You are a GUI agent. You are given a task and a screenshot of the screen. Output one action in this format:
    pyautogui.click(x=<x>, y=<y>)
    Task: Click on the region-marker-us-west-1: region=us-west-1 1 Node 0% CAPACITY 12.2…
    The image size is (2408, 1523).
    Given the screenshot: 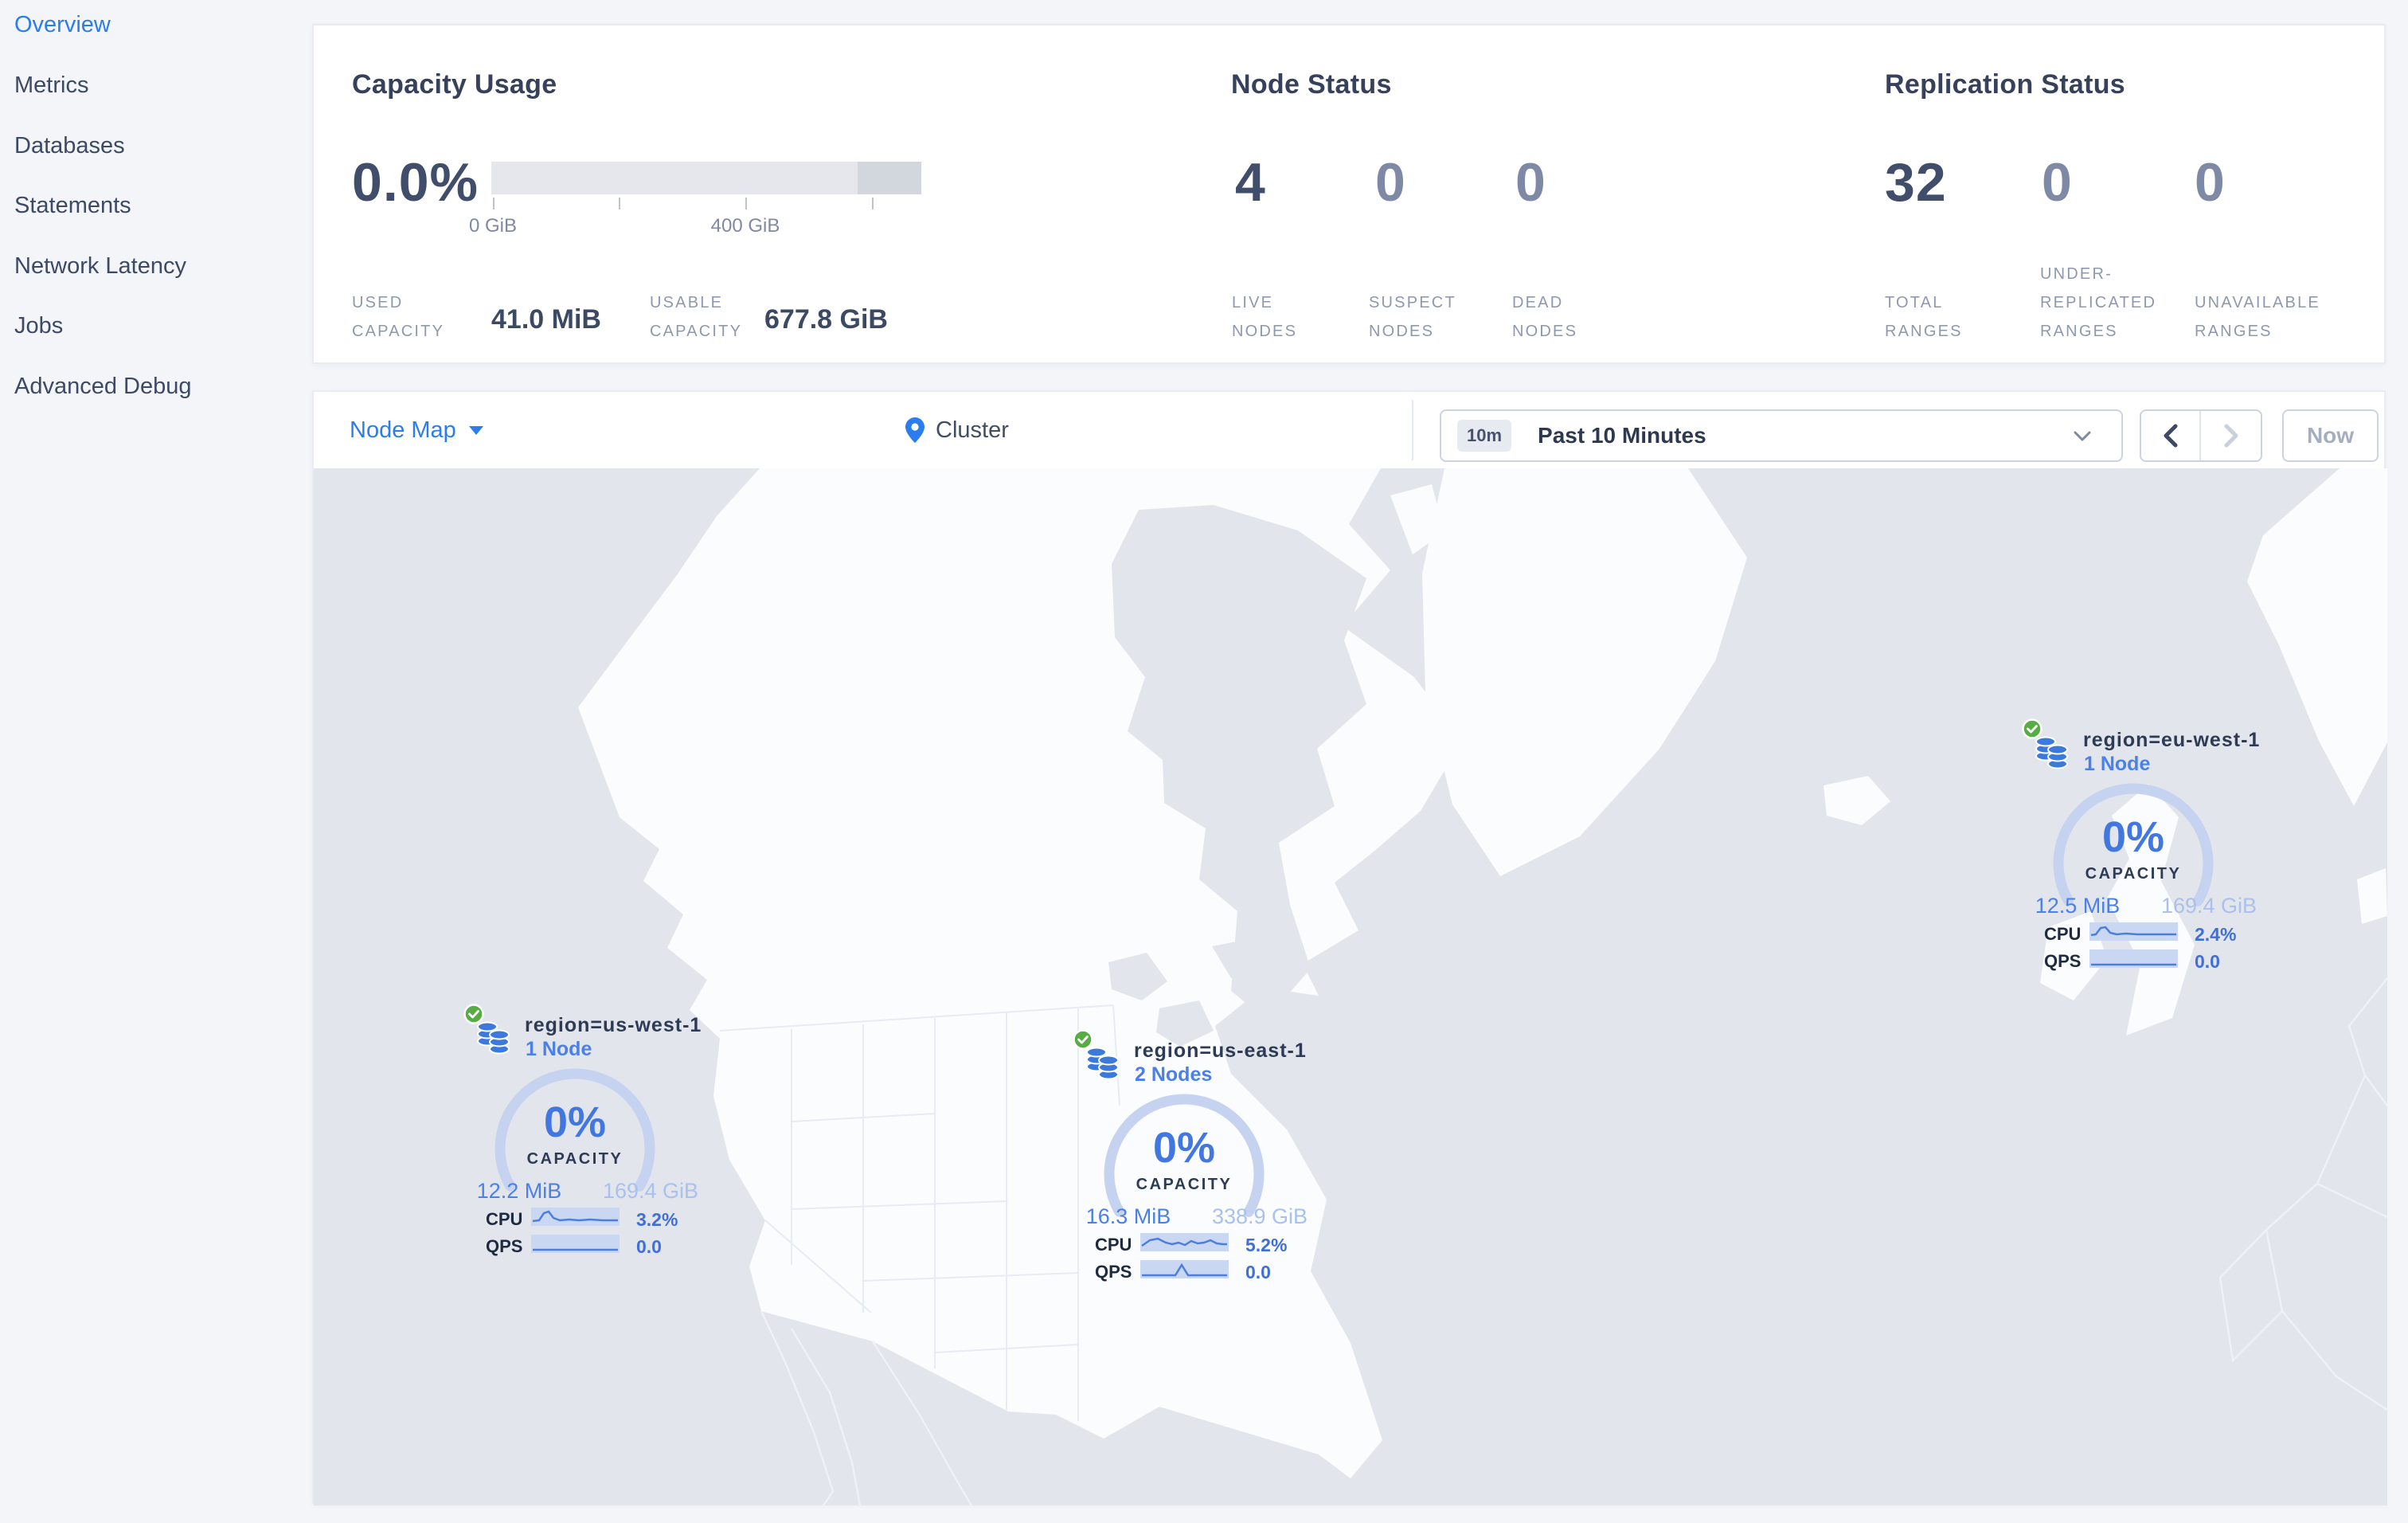 What is the action you would take?
    pyautogui.click(x=582, y=1136)
    